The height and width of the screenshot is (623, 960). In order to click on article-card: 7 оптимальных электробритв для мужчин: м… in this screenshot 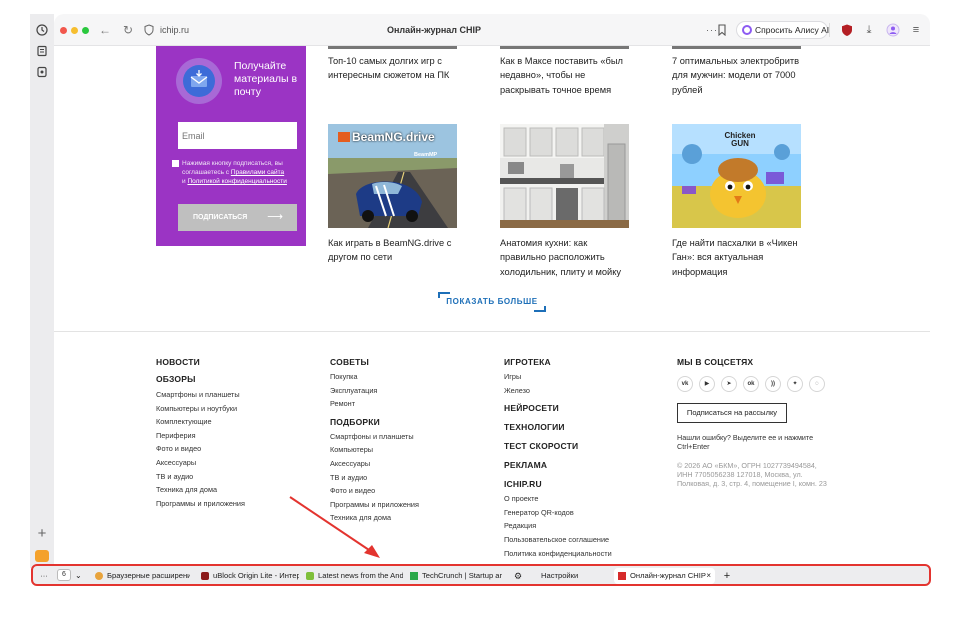, I will do `click(736, 75)`.